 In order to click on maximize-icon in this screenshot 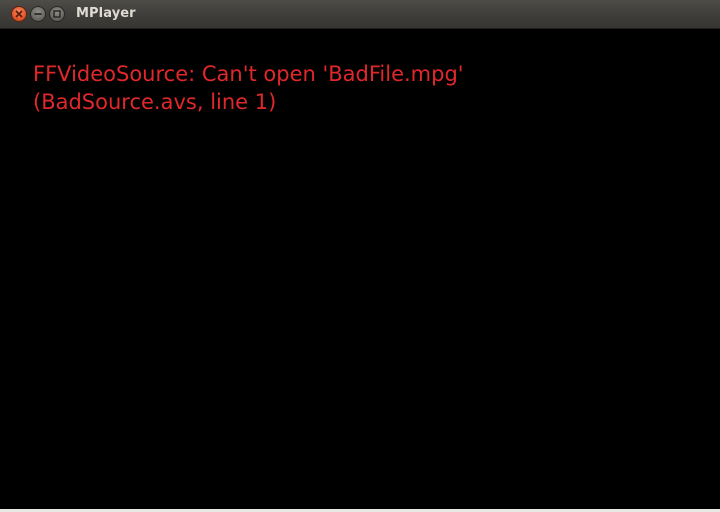, I will do `click(57, 14)`.